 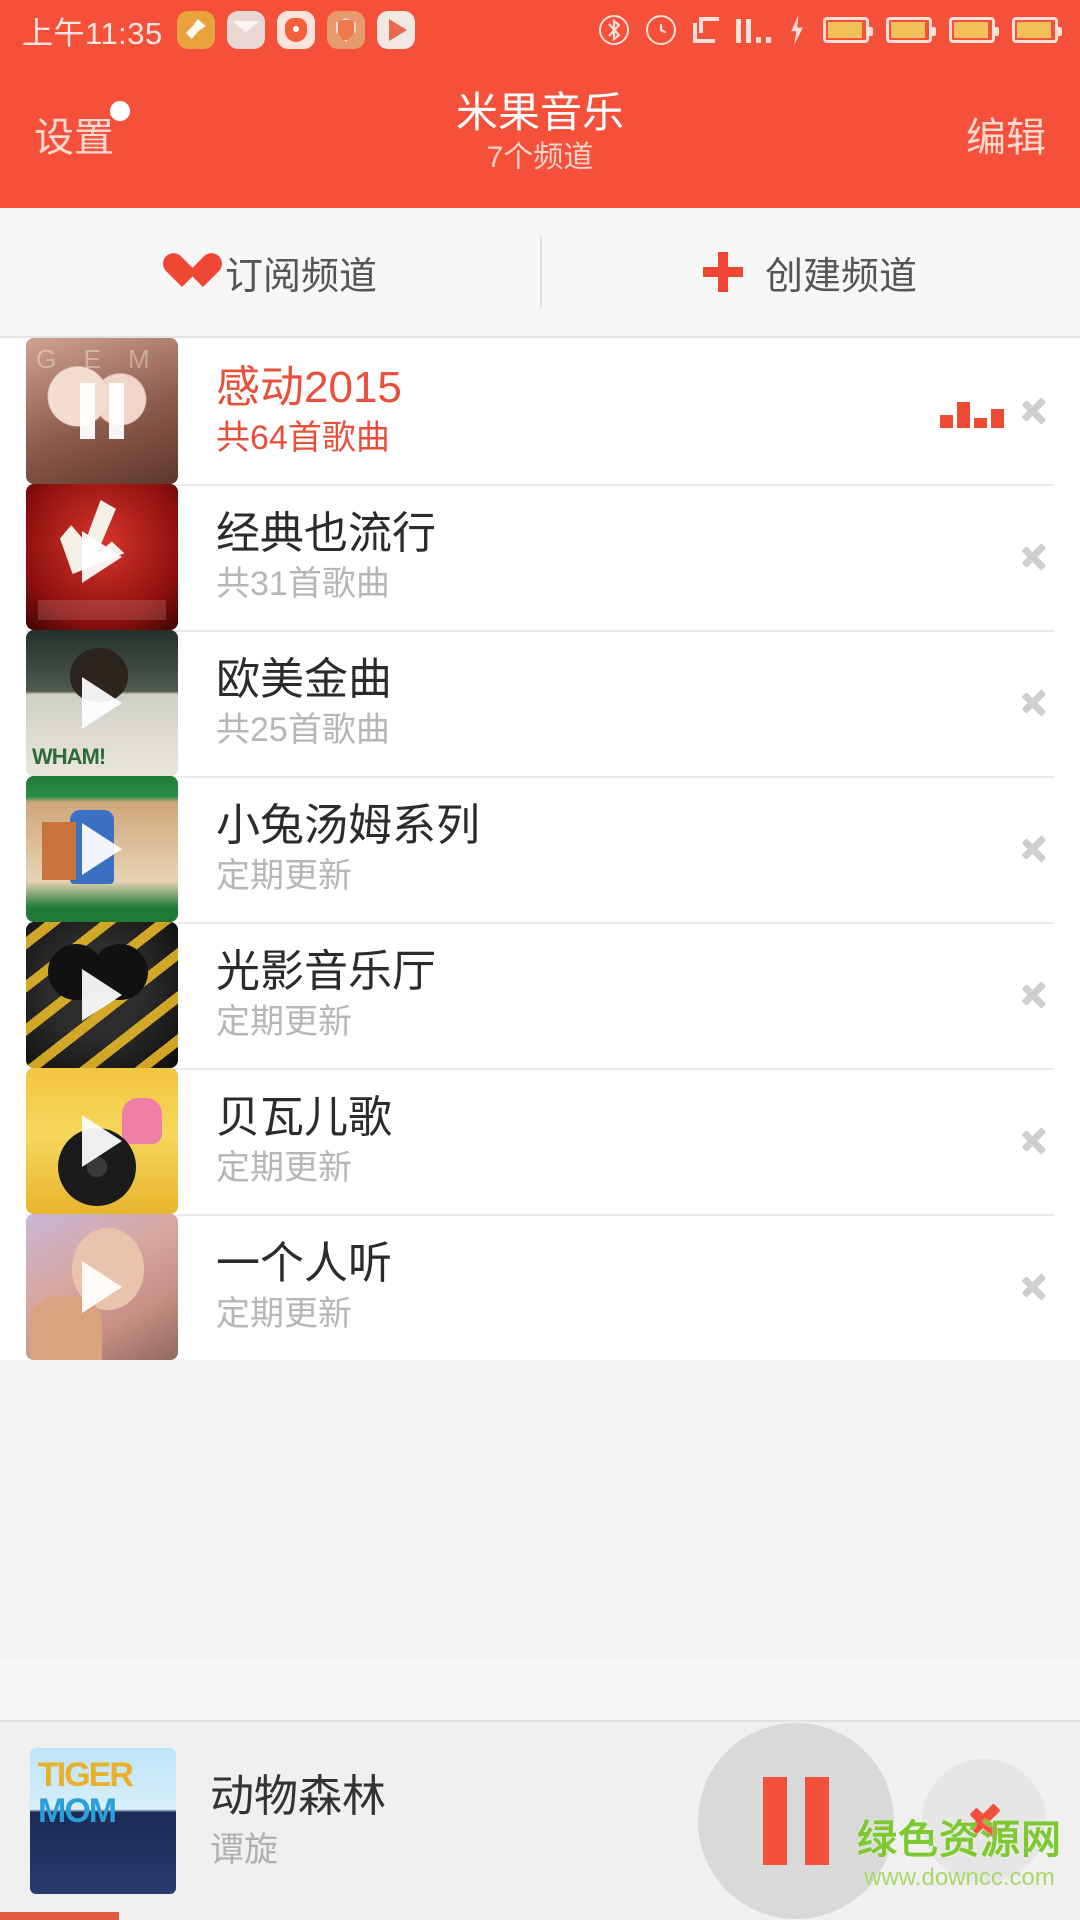 I want to click on edit-label: 编辑, so click(x=1006, y=138).